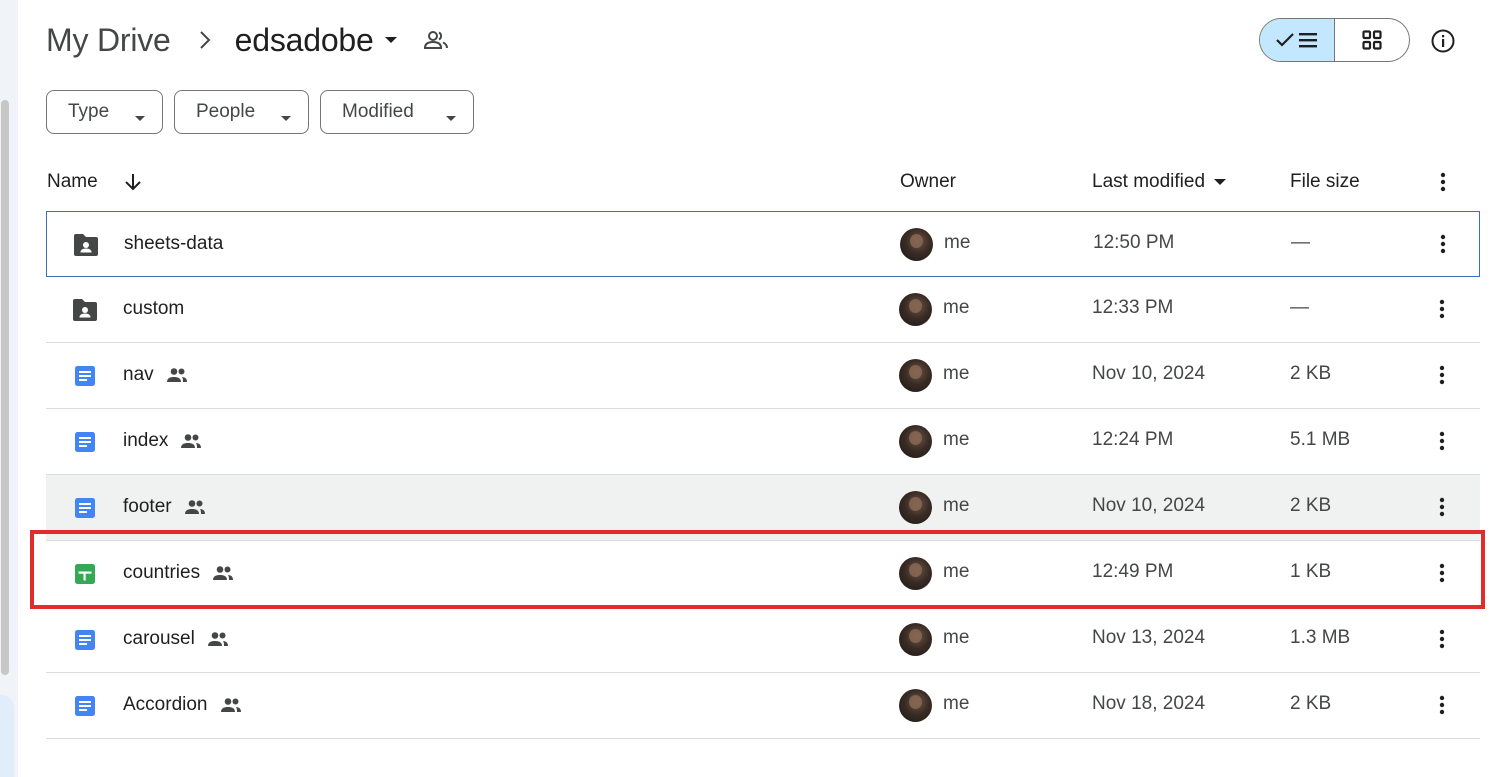 Image resolution: width=1498 pixels, height=777 pixels. What do you see at coordinates (1133, 307) in the screenshot?
I see `file-last-modified: 12:33 PM` at bounding box center [1133, 307].